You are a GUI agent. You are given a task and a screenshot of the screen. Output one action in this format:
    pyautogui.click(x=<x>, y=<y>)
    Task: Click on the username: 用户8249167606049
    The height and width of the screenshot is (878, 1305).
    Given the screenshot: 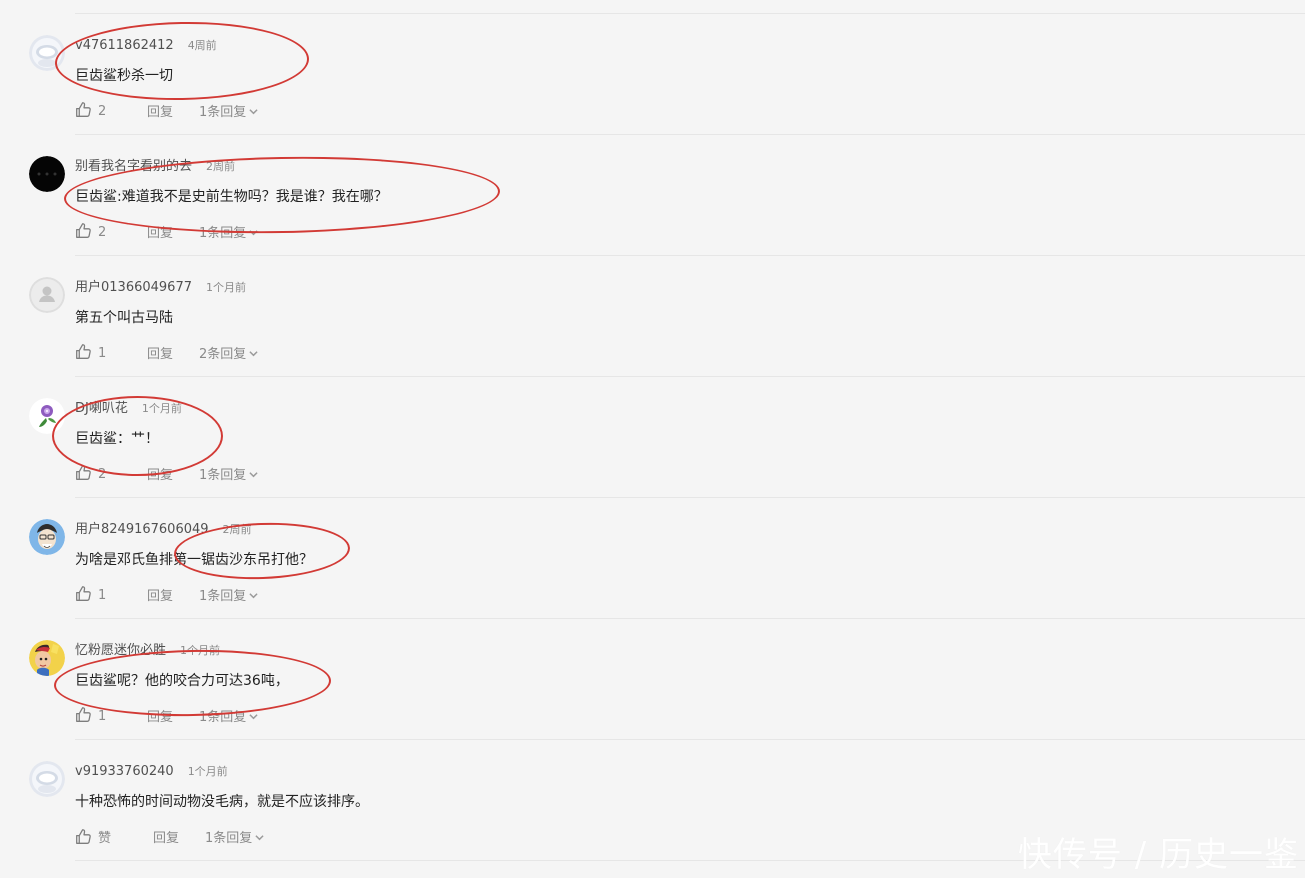 What is the action you would take?
    pyautogui.click(x=142, y=529)
    